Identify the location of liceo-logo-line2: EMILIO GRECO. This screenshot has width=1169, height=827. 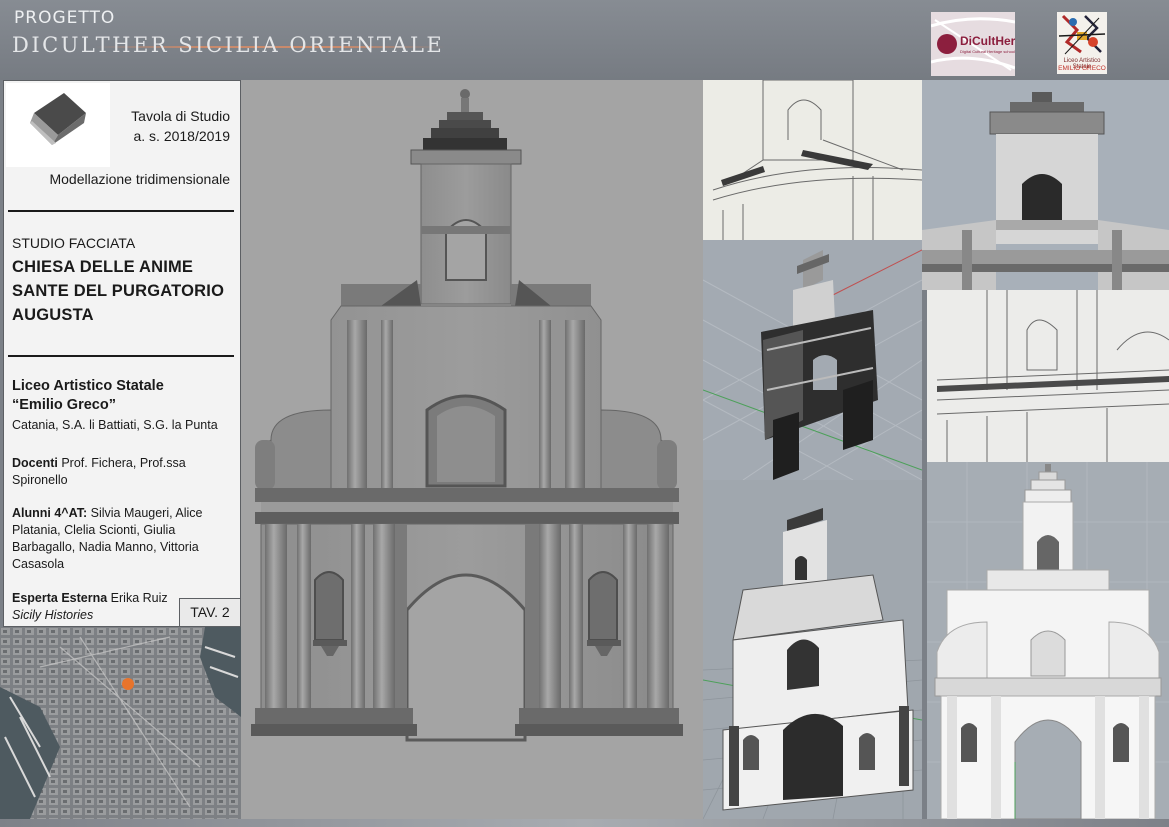
(1082, 68).